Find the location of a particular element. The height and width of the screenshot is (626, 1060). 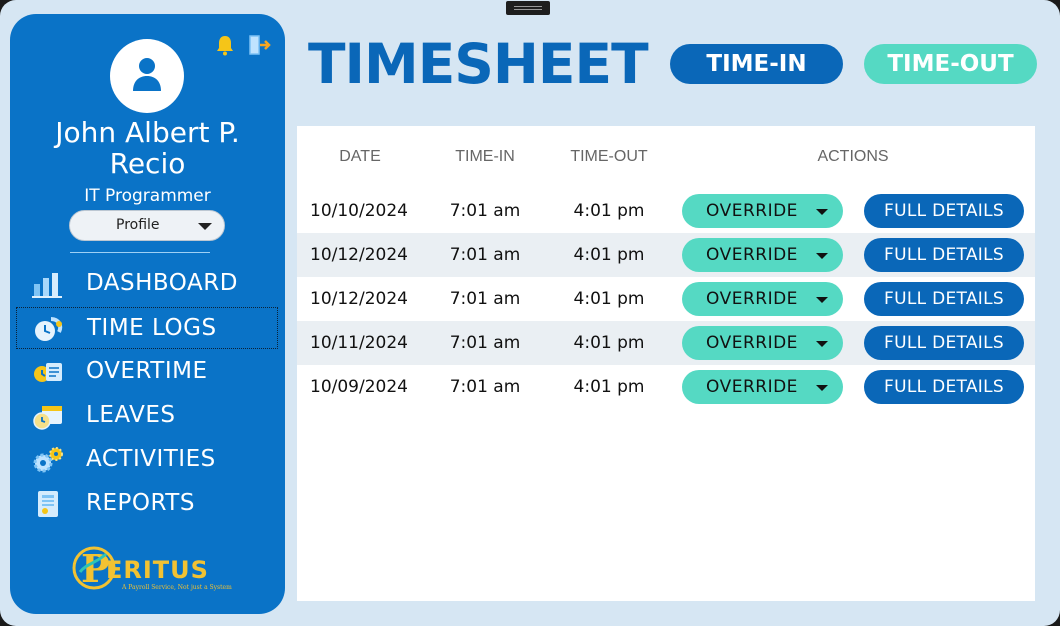

bar-chart-icon is located at coordinates (47, 285).